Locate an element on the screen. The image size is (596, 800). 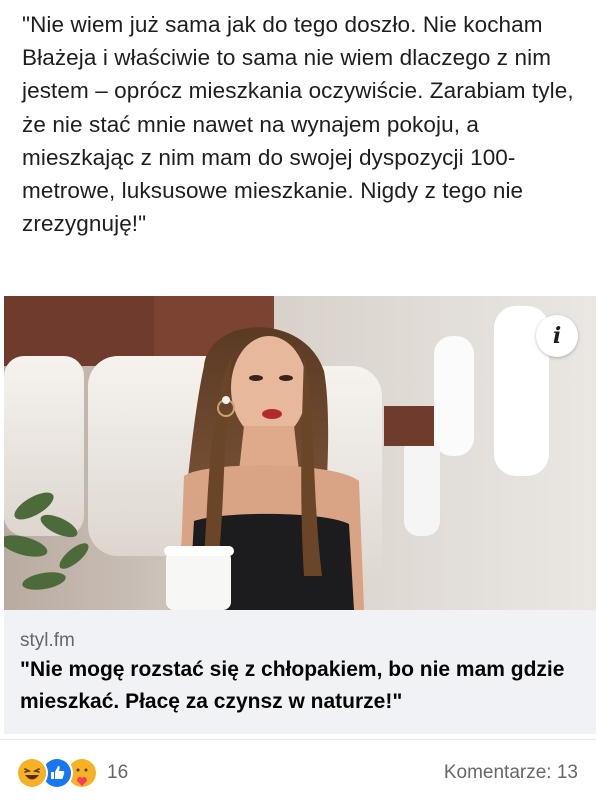
comments-count: Komentarze: 13 is located at coordinates (511, 773).